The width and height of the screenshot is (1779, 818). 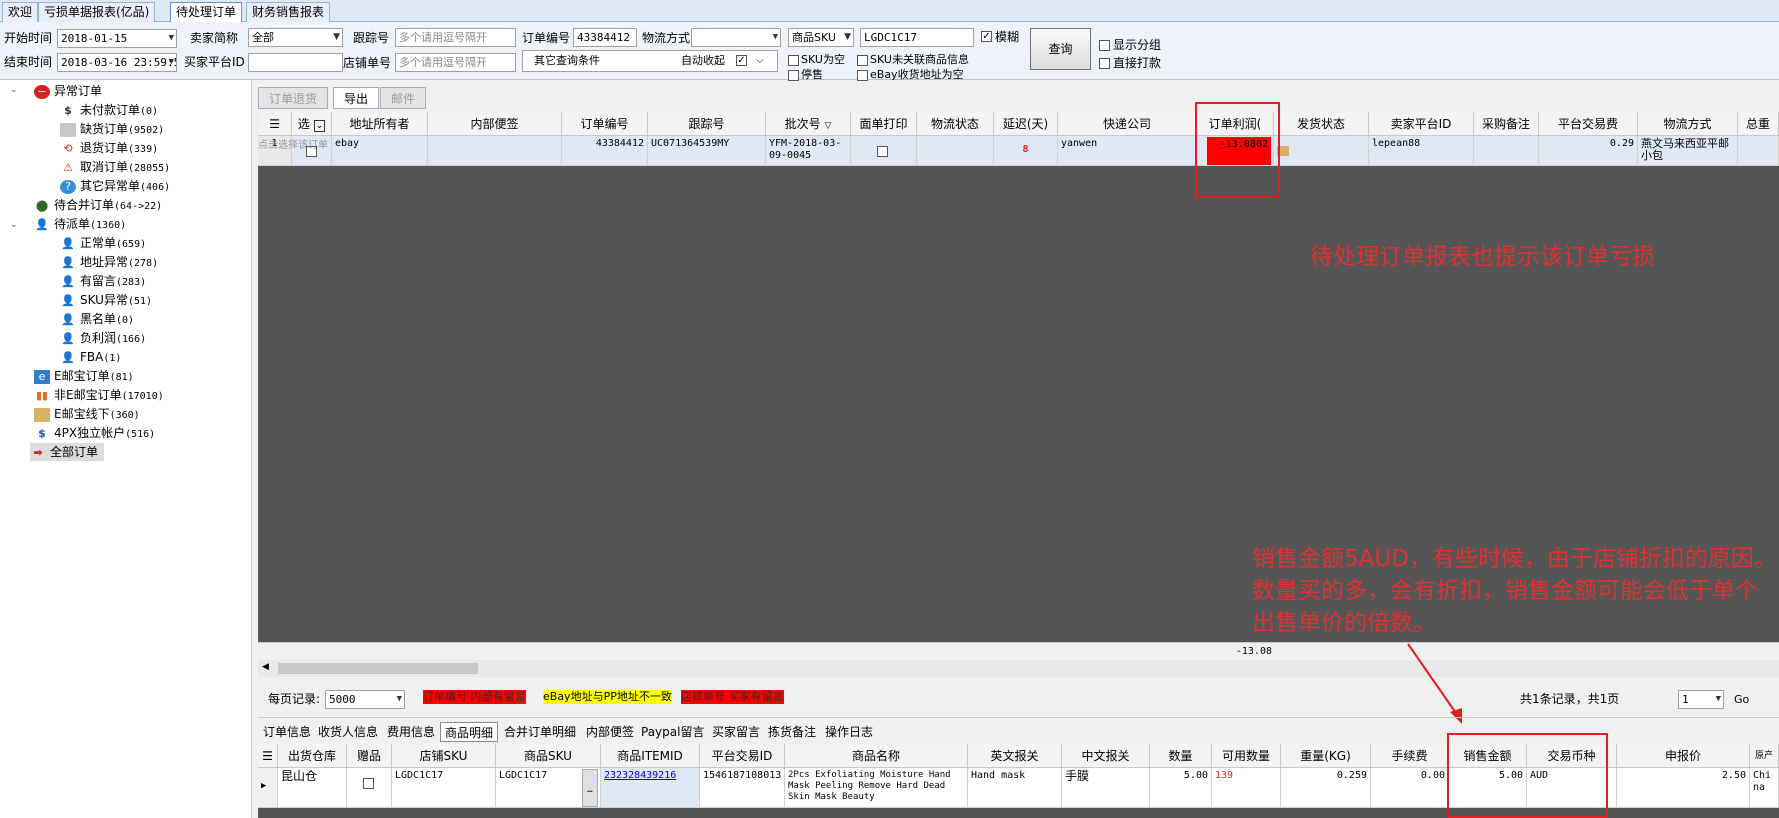 I want to click on tree-item-exception: − 异常订单, so click(x=68, y=91).